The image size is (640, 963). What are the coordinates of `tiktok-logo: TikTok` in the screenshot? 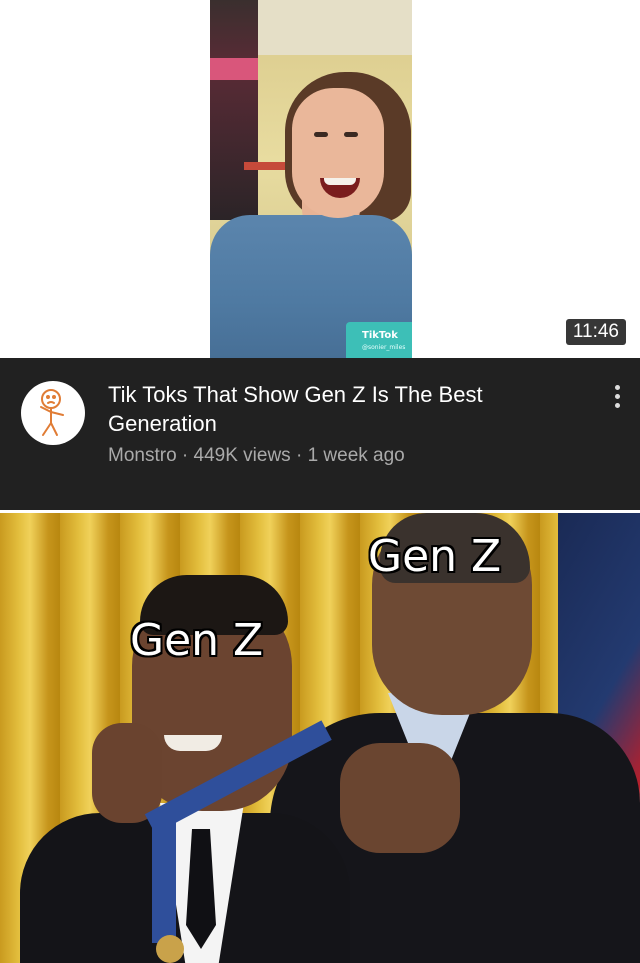 It's located at (380, 335).